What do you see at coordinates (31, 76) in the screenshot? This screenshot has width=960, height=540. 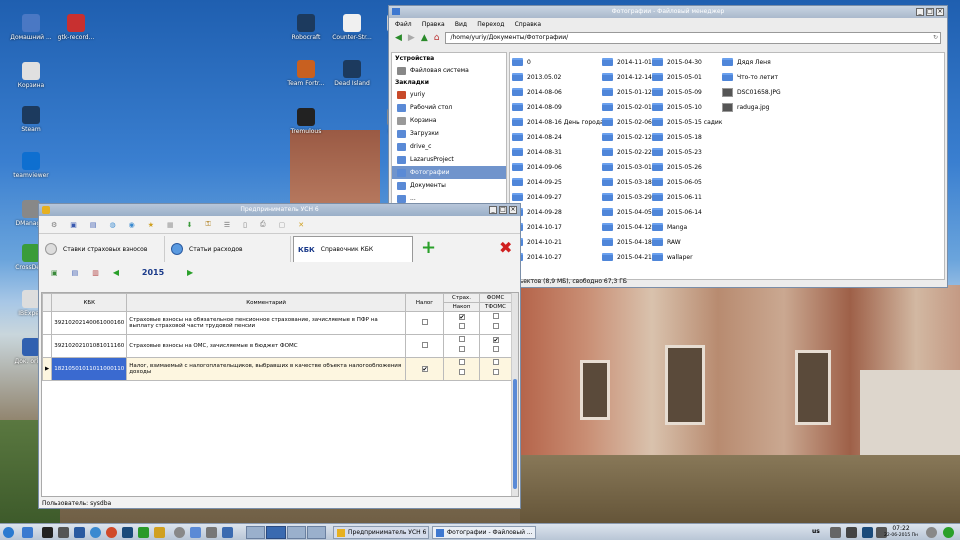 I see `desktop-icon: Корзина` at bounding box center [31, 76].